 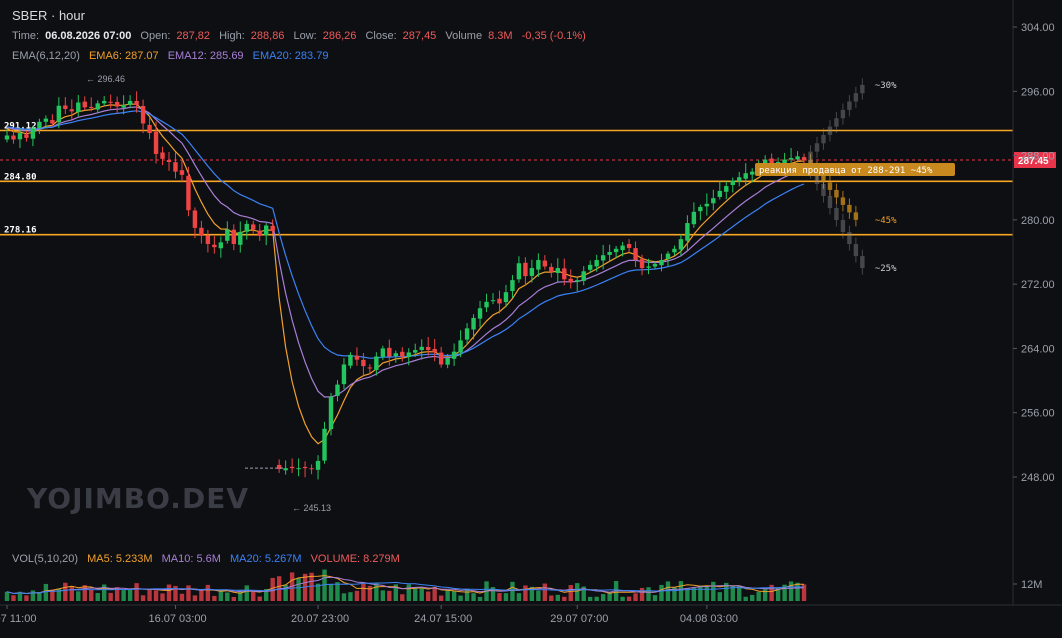 What do you see at coordinates (267, 36) in the screenshot?
I see `high-value: 288,86` at bounding box center [267, 36].